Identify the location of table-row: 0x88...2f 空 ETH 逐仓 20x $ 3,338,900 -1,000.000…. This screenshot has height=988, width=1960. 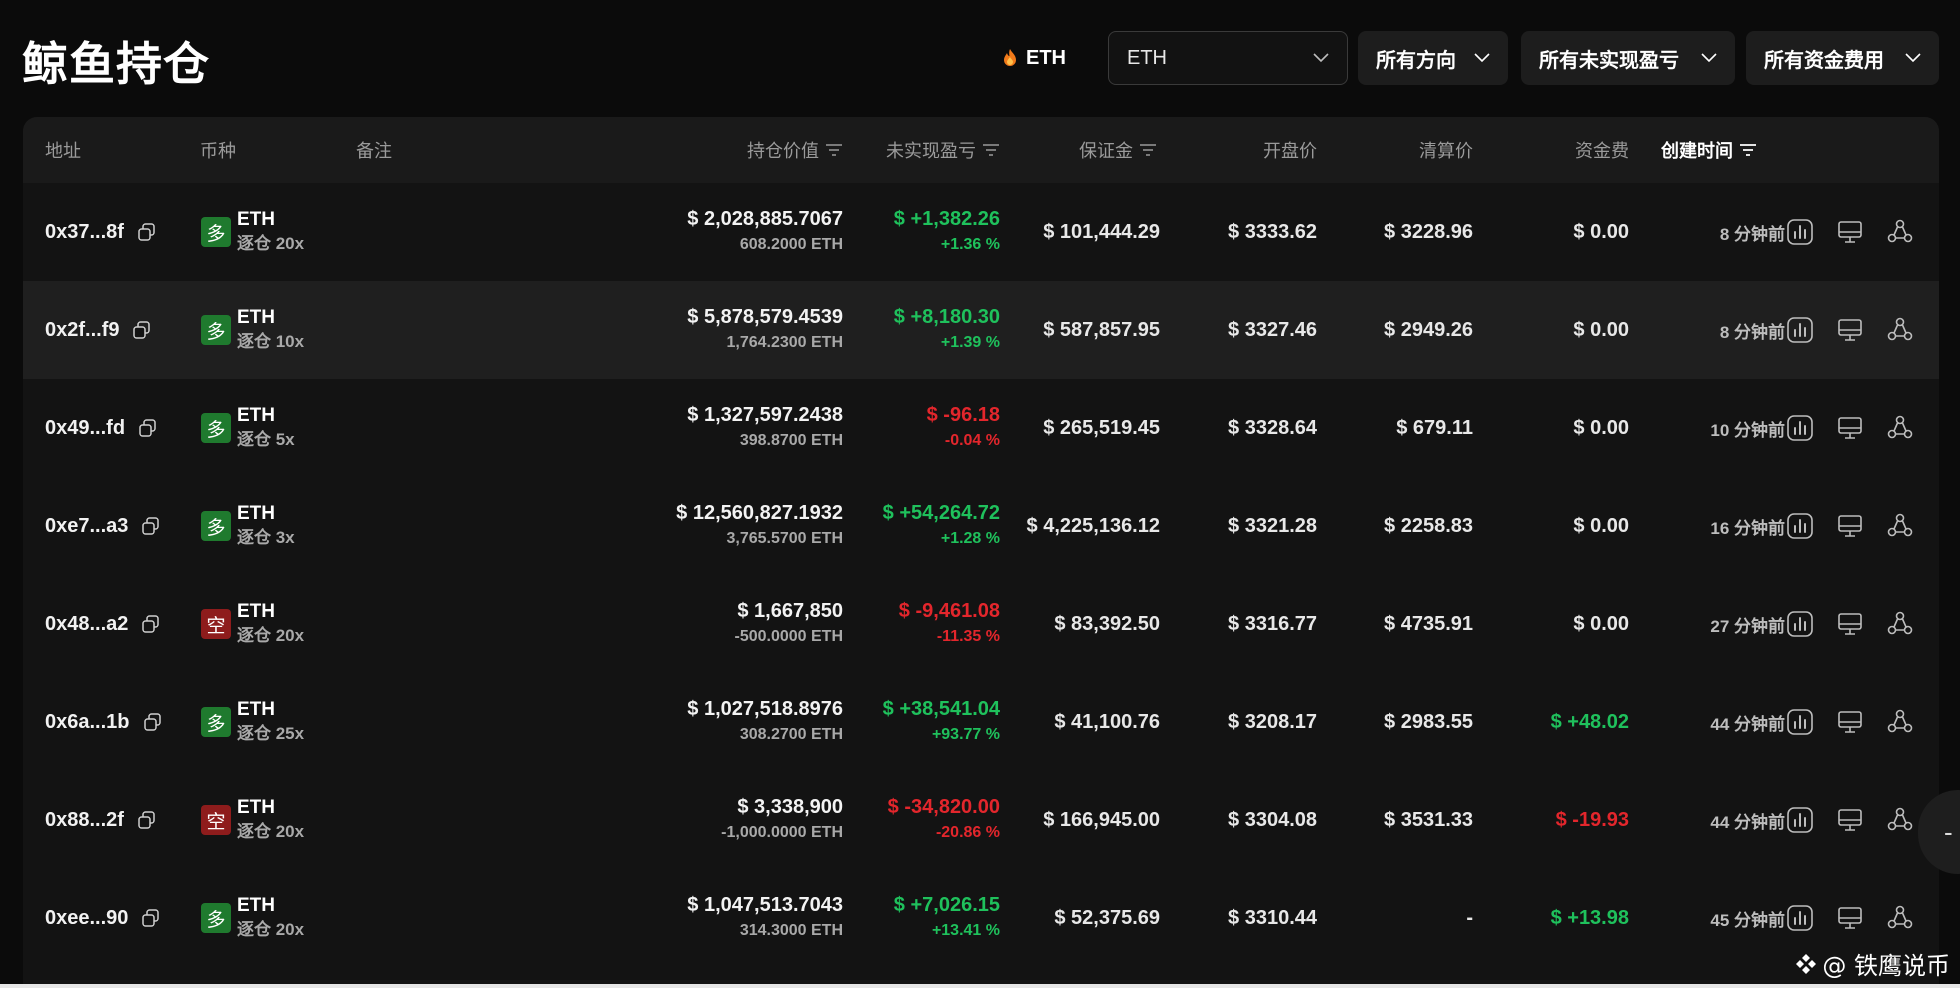
(981, 820).